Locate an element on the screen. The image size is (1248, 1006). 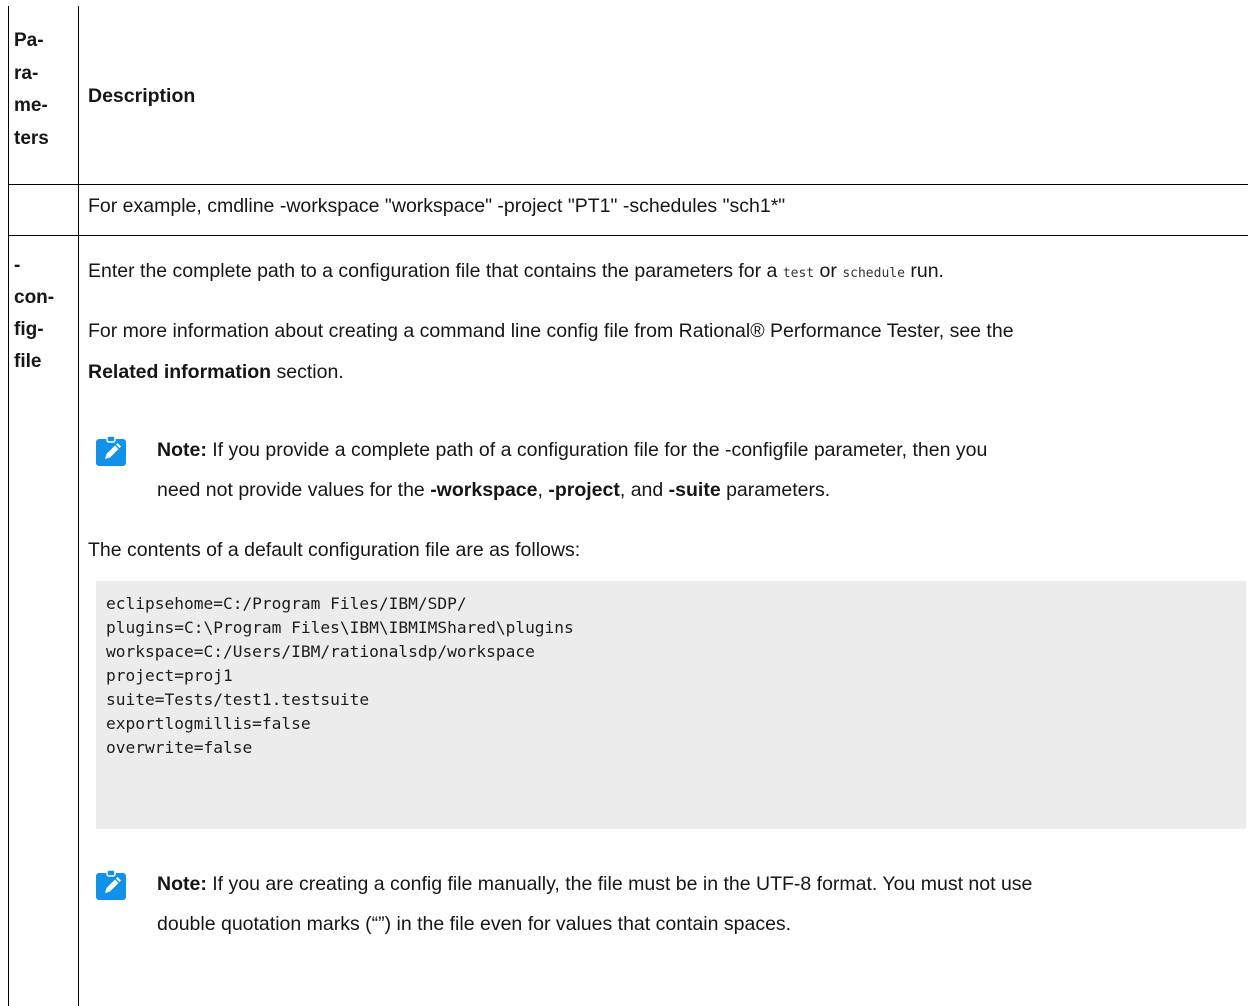
param-line: file is located at coordinates (28, 361).